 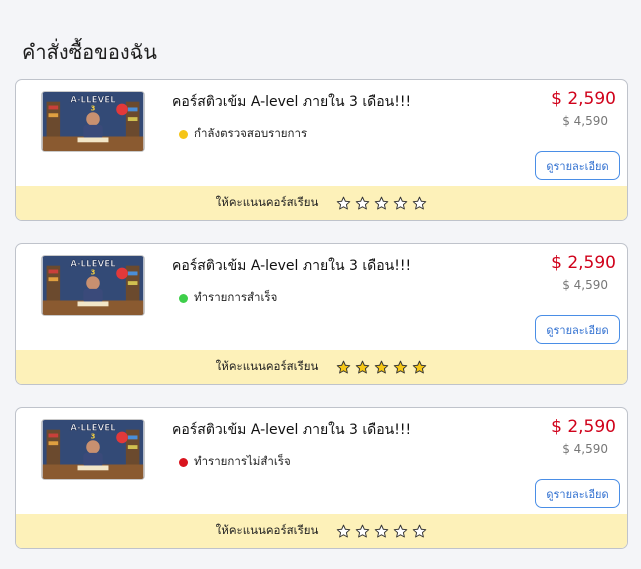 What do you see at coordinates (236, 297) in the screenshot?
I see `status-label: ทำรายการสำเร็จ` at bounding box center [236, 297].